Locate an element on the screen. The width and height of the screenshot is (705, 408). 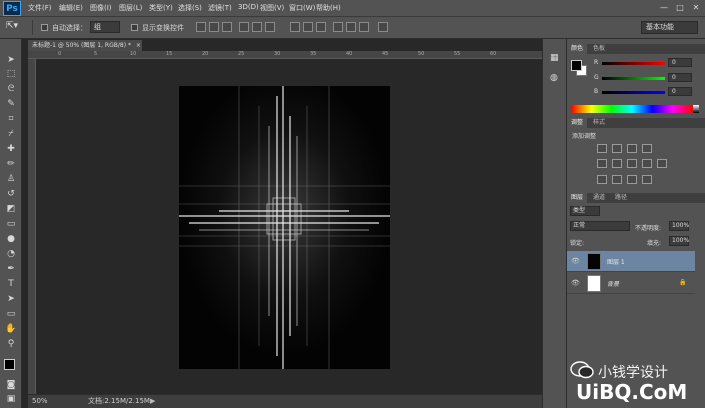
distribute-right-icon is located at coordinates (364, 27).